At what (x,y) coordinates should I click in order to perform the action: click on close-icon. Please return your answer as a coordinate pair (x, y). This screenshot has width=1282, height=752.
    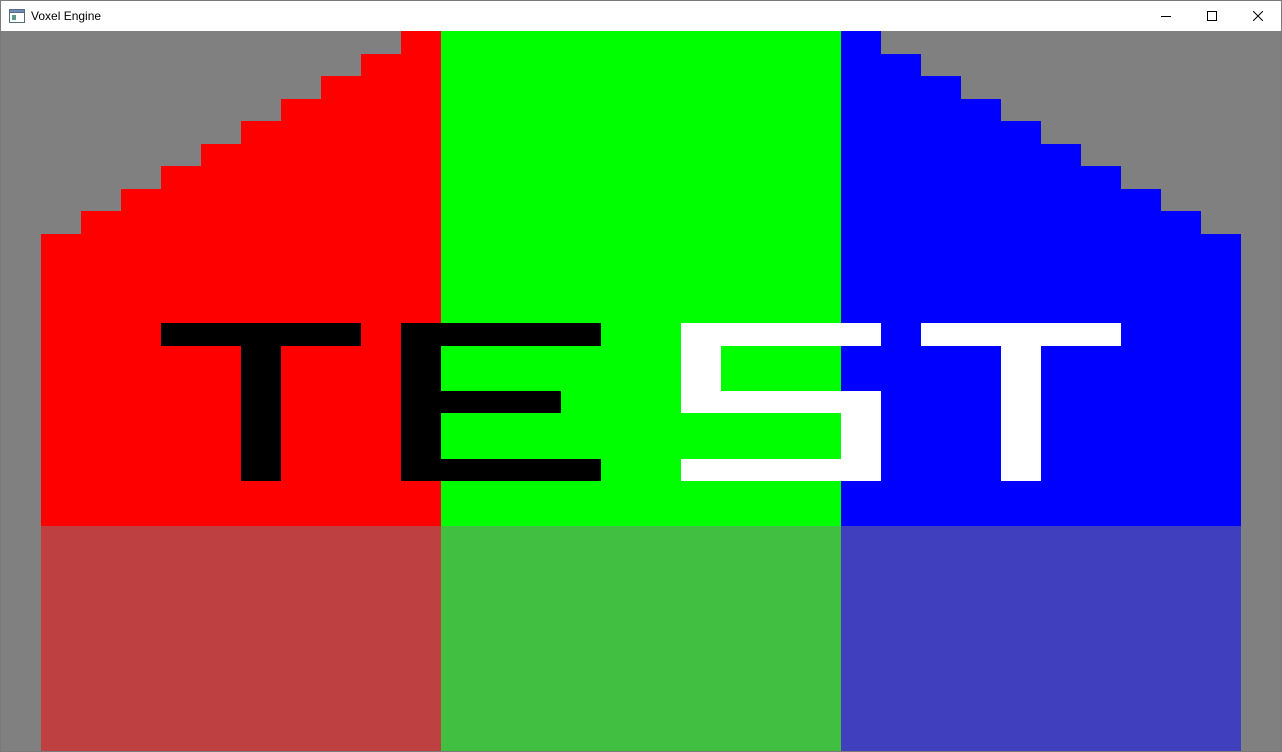
    Looking at the image, I should click on (1258, 16).